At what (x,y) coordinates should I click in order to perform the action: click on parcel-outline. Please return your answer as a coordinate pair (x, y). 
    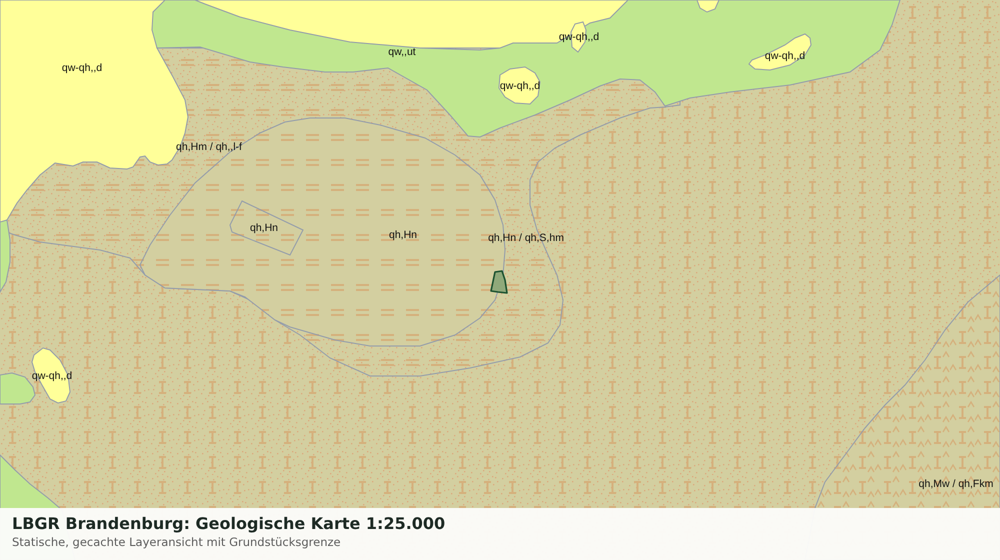
    Looking at the image, I should click on (499, 282).